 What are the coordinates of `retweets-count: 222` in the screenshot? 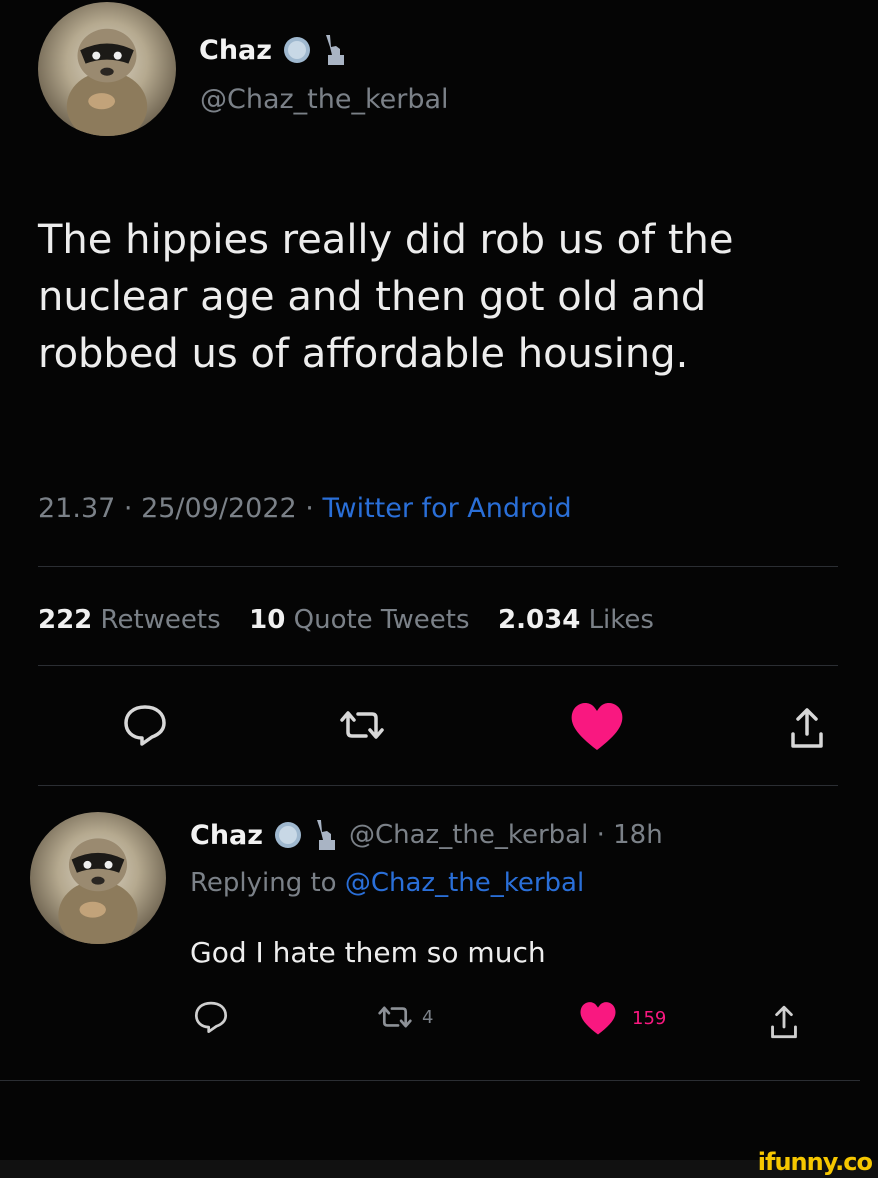 It's located at (65, 620).